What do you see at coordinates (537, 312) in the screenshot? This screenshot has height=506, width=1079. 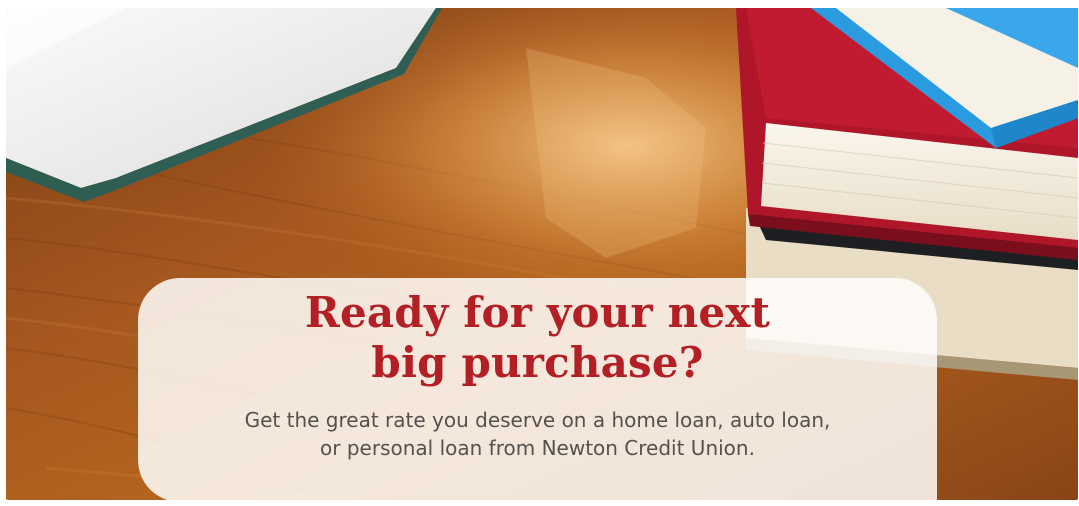 I see `headline-line-1: Ready for your next` at bounding box center [537, 312].